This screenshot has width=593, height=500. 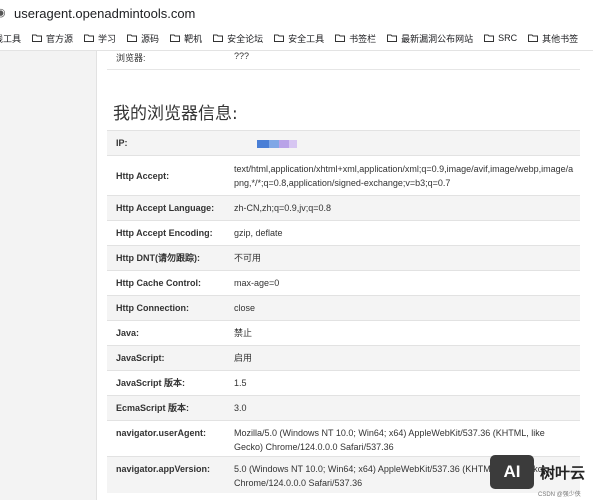 I want to click on url-text: useragent.openadmintools.com, so click(x=104, y=13).